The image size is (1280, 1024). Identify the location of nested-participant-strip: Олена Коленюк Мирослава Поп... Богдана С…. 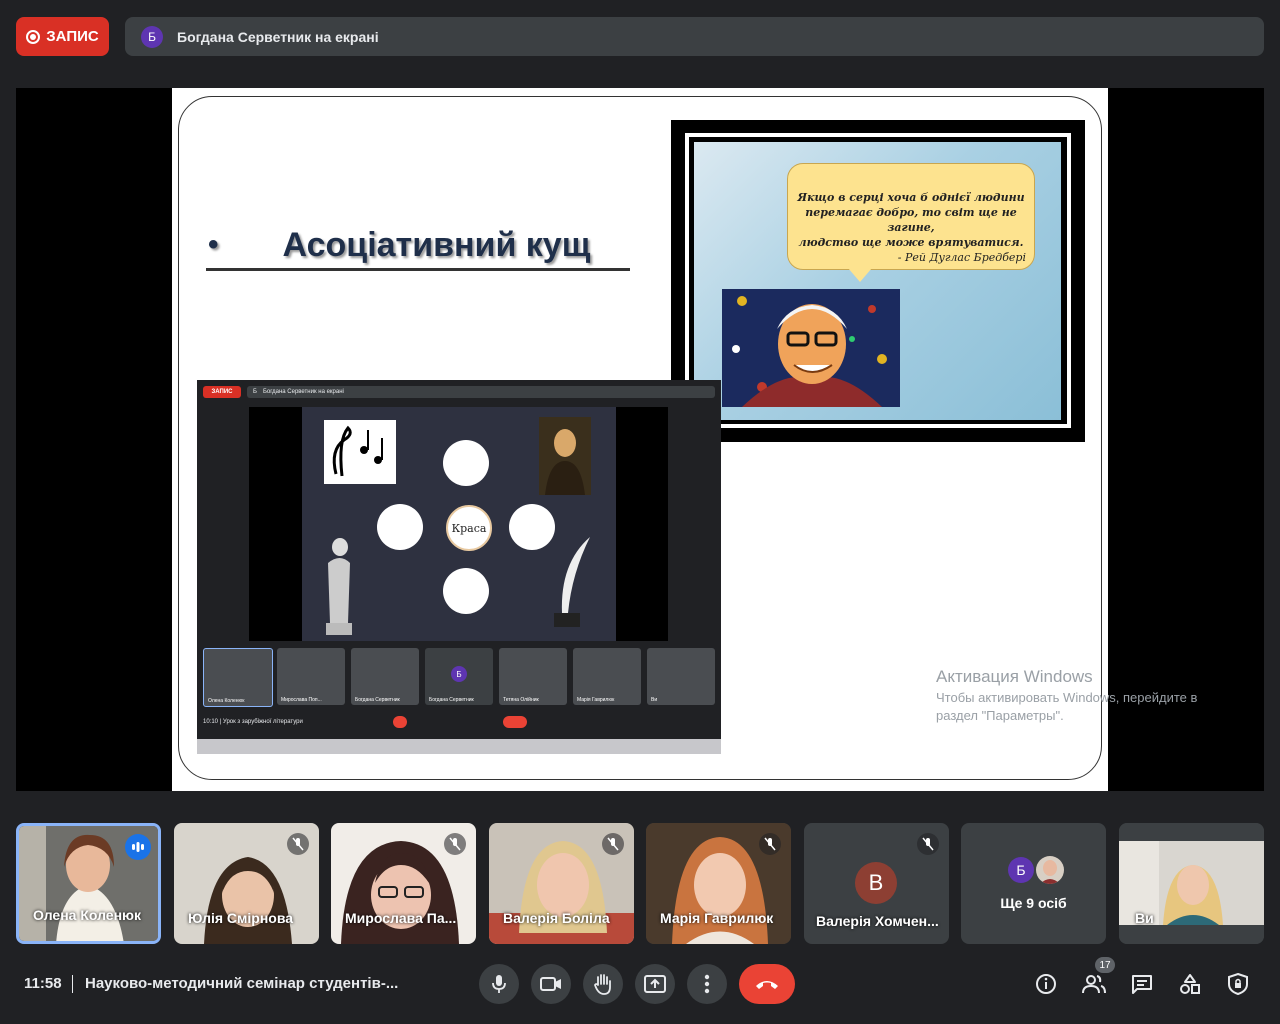
(459, 677).